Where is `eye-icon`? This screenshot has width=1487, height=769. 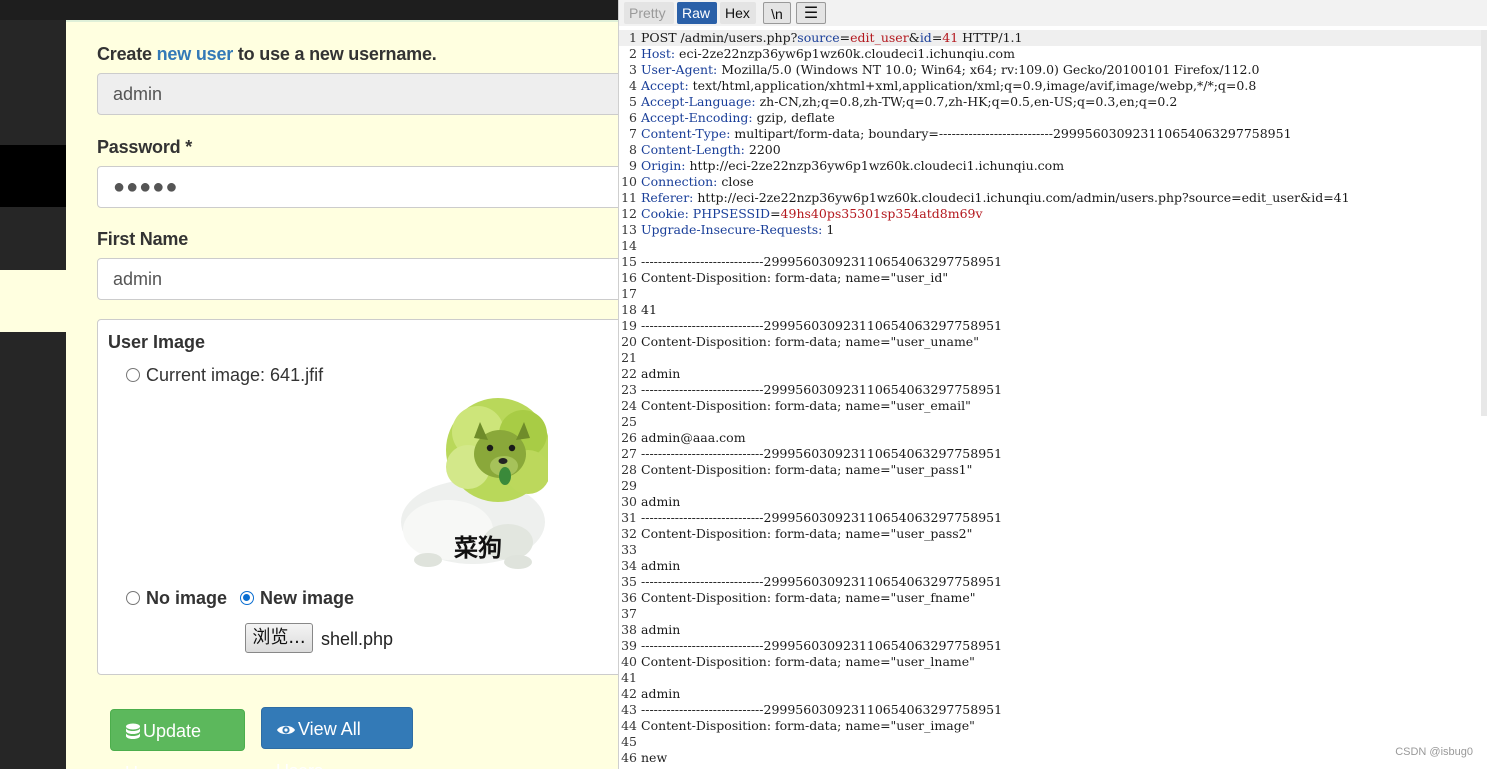 eye-icon is located at coordinates (286, 730).